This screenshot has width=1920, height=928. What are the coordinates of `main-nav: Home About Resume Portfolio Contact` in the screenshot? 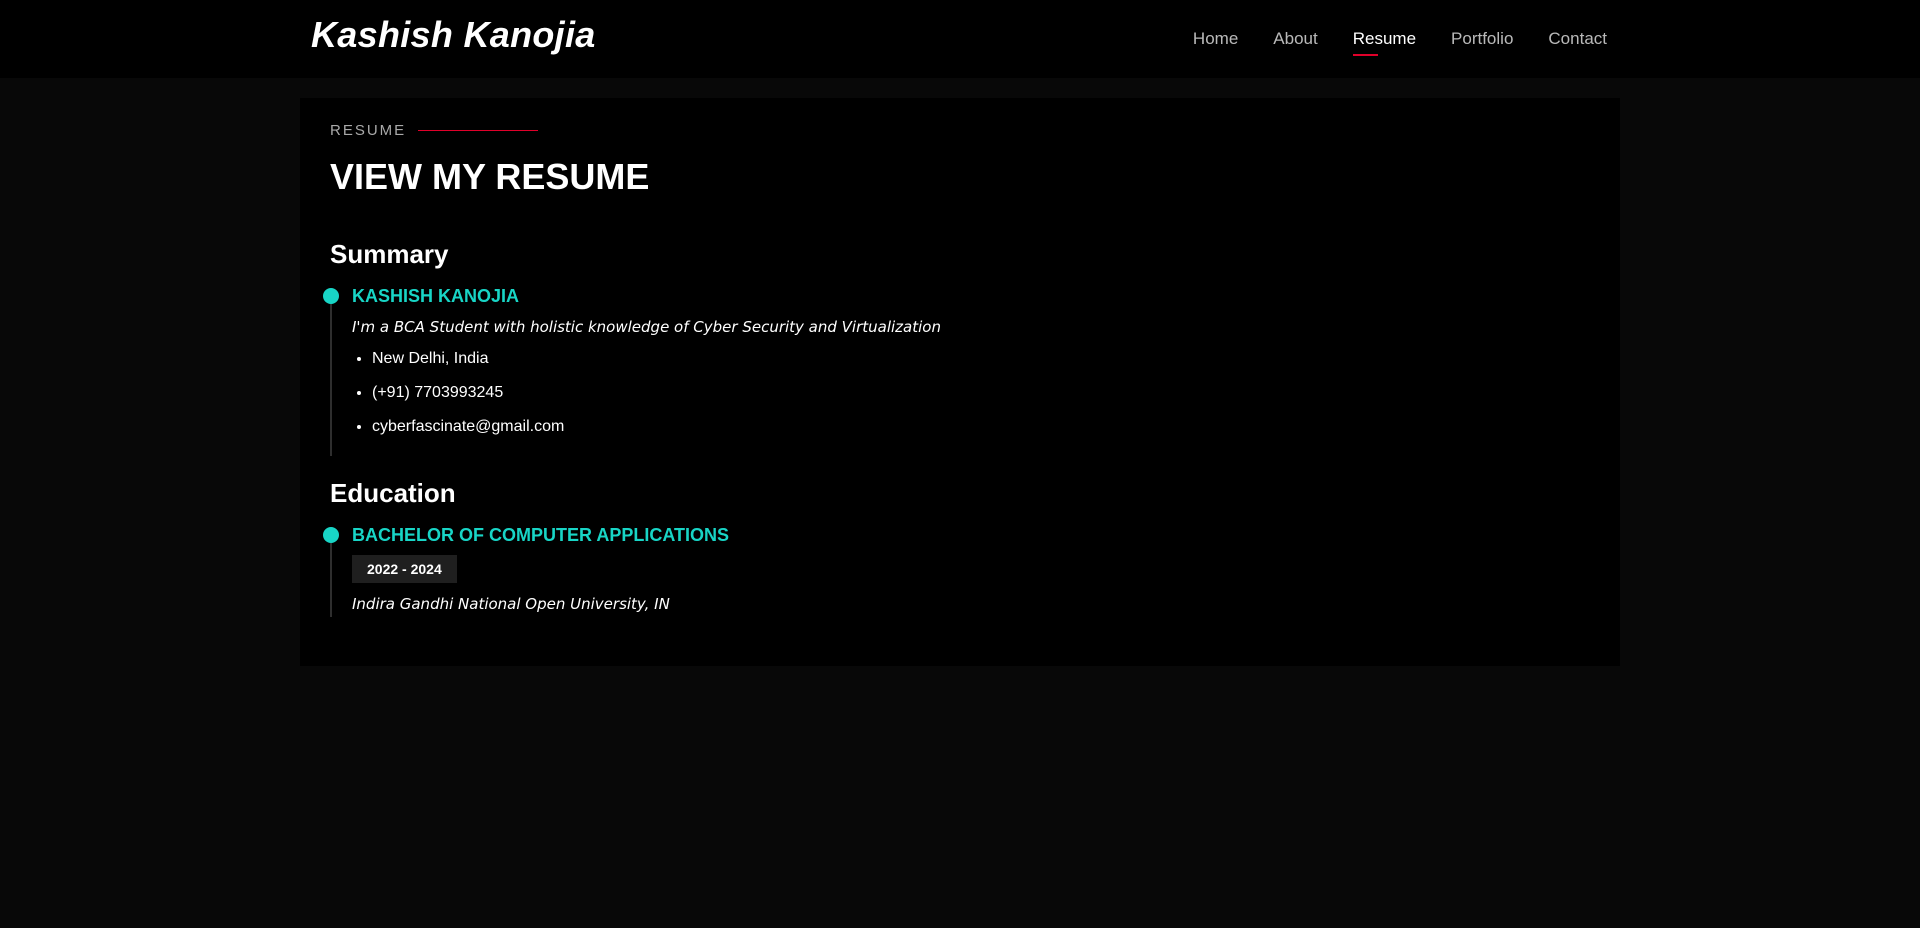 It's located at (1400, 39).